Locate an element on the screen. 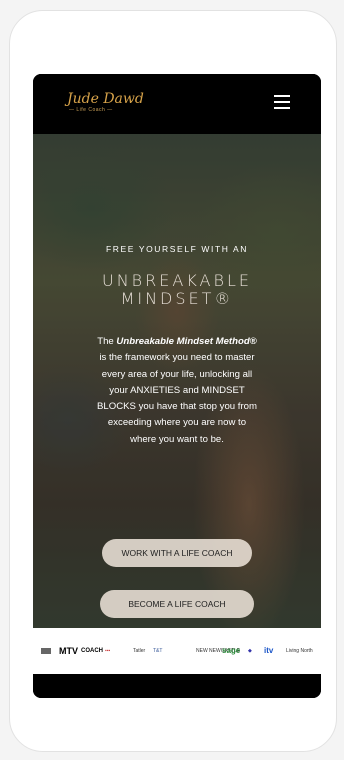 The height and width of the screenshot is (760, 344). sage-logo: sage is located at coordinates (231, 650).